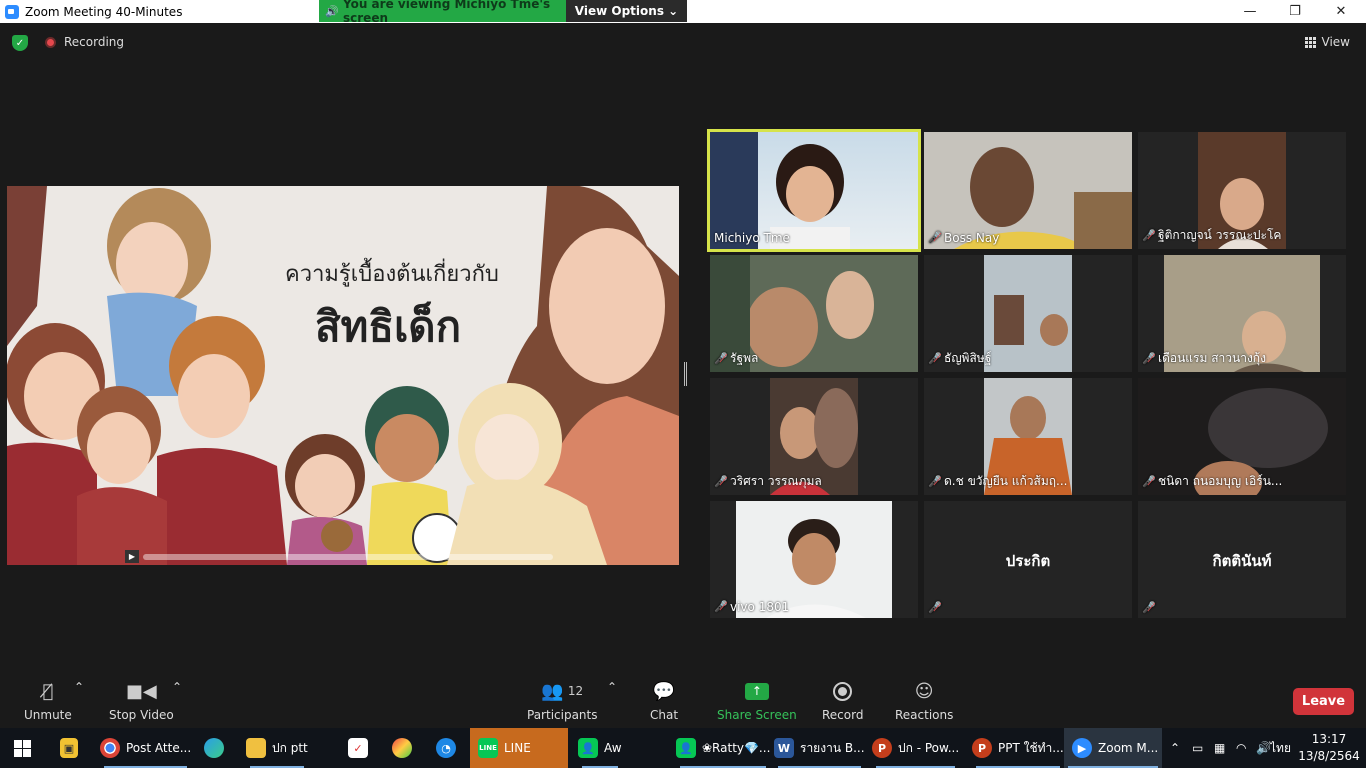 This screenshot has height=768, width=1366. I want to click on battery-icon: ▭, so click(1197, 748).